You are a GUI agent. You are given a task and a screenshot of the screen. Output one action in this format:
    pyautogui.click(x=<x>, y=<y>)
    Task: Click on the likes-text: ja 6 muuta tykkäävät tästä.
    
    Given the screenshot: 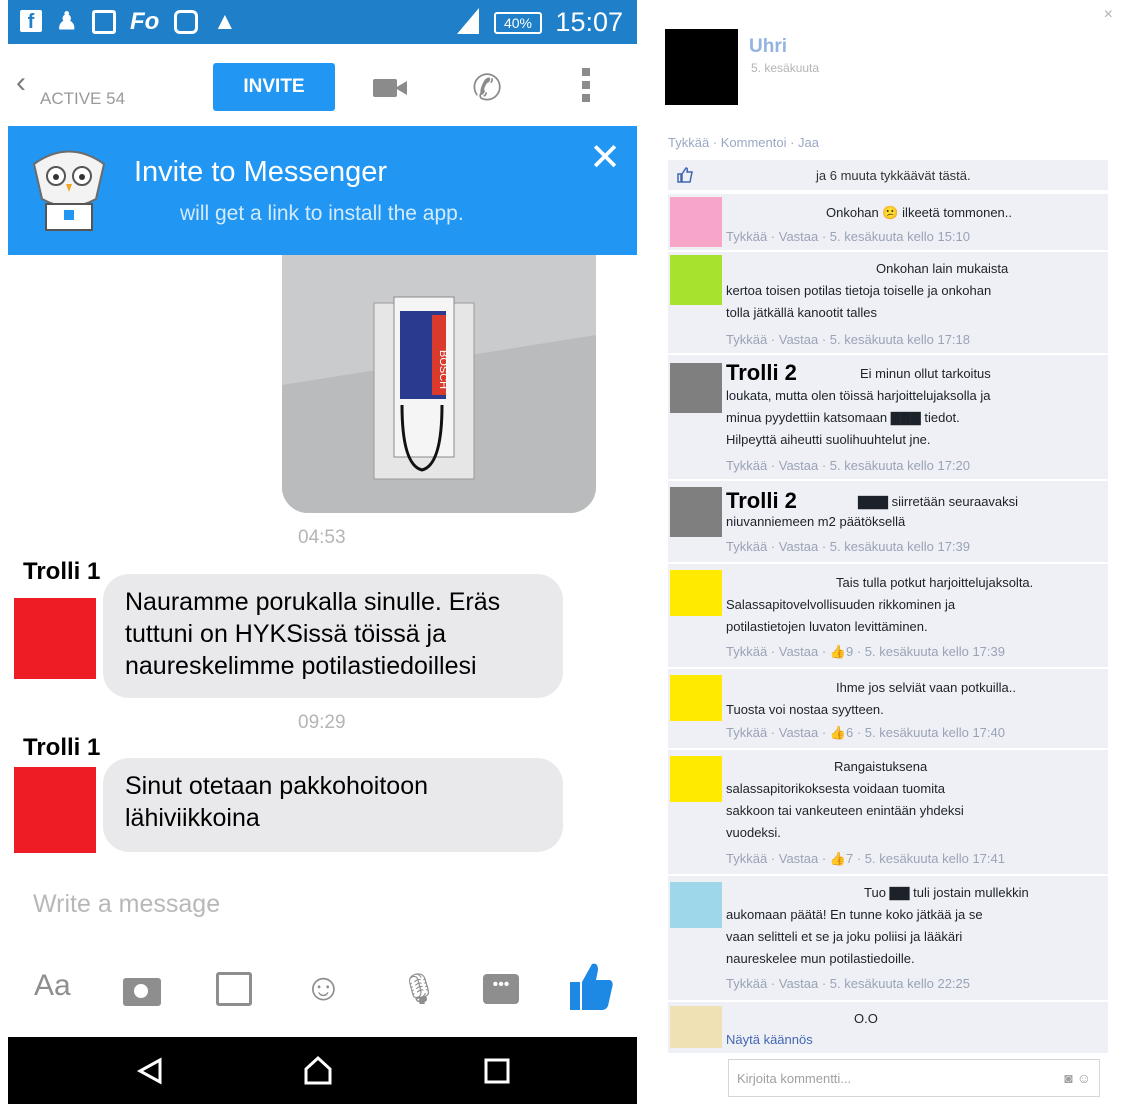 What is the action you would take?
    pyautogui.click(x=893, y=175)
    